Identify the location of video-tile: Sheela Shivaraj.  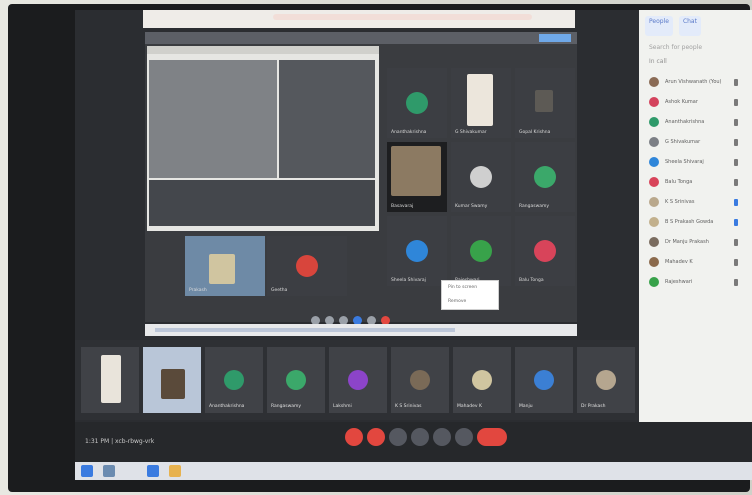
(417, 251).